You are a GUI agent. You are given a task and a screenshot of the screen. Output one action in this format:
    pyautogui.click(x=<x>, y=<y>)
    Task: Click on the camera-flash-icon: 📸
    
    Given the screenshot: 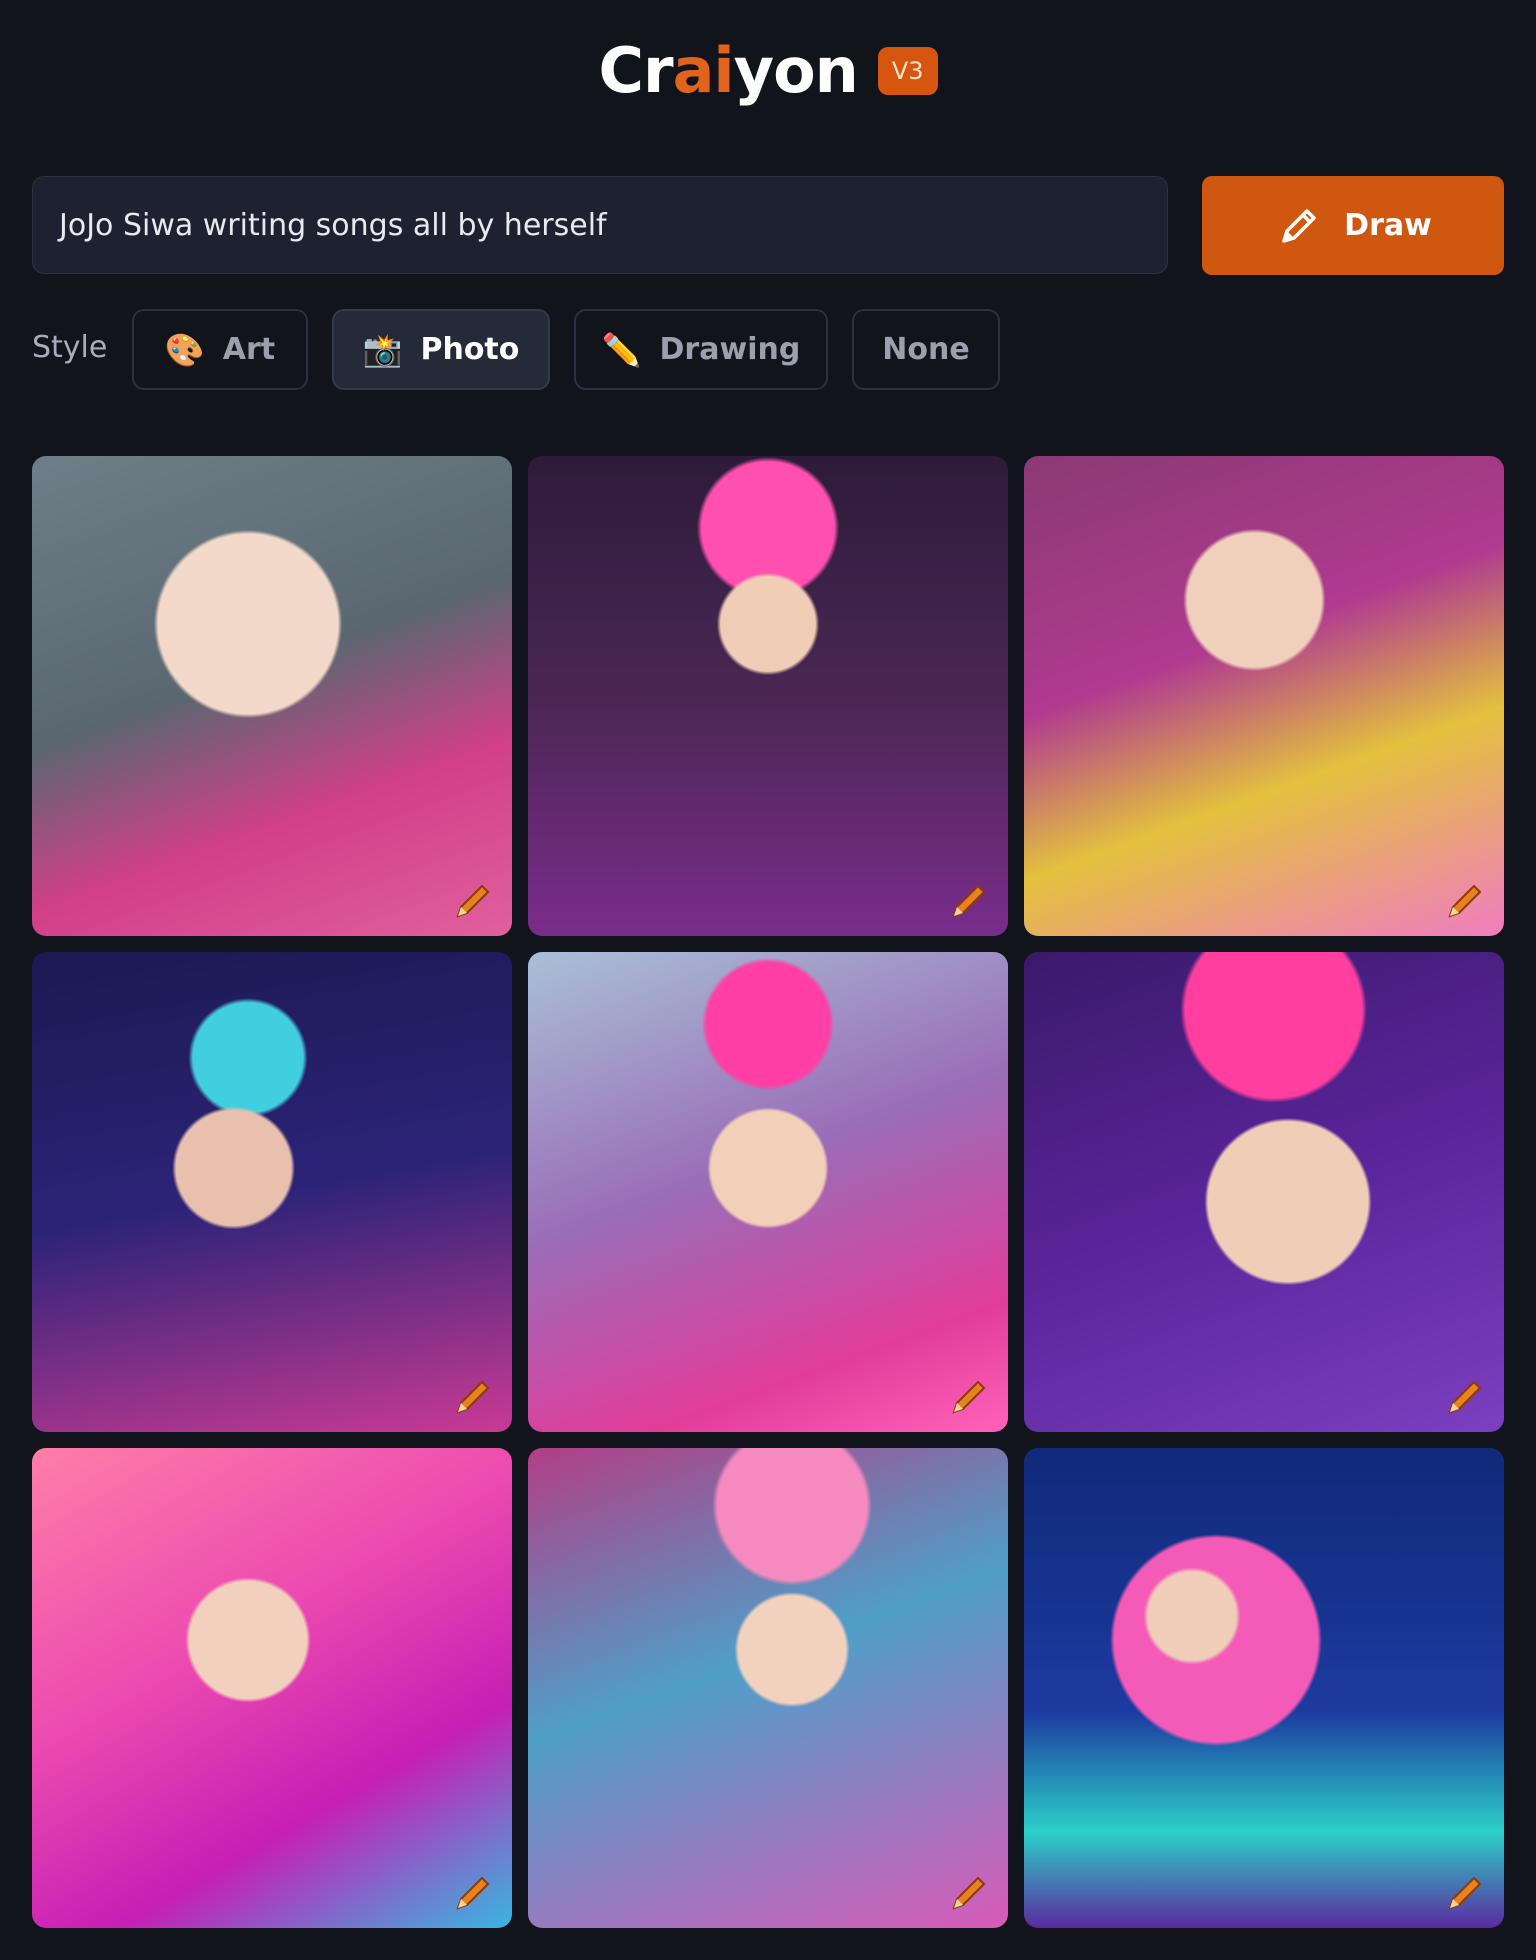 What is the action you would take?
    pyautogui.click(x=382, y=349)
    